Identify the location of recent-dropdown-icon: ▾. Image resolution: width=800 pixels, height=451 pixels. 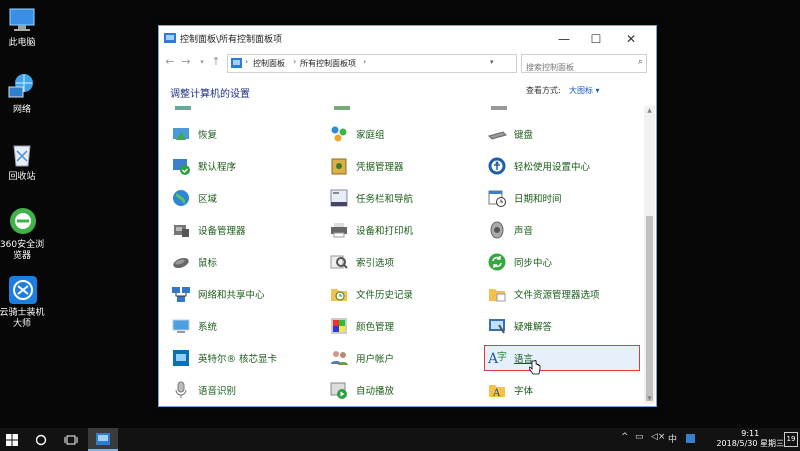
(202, 62).